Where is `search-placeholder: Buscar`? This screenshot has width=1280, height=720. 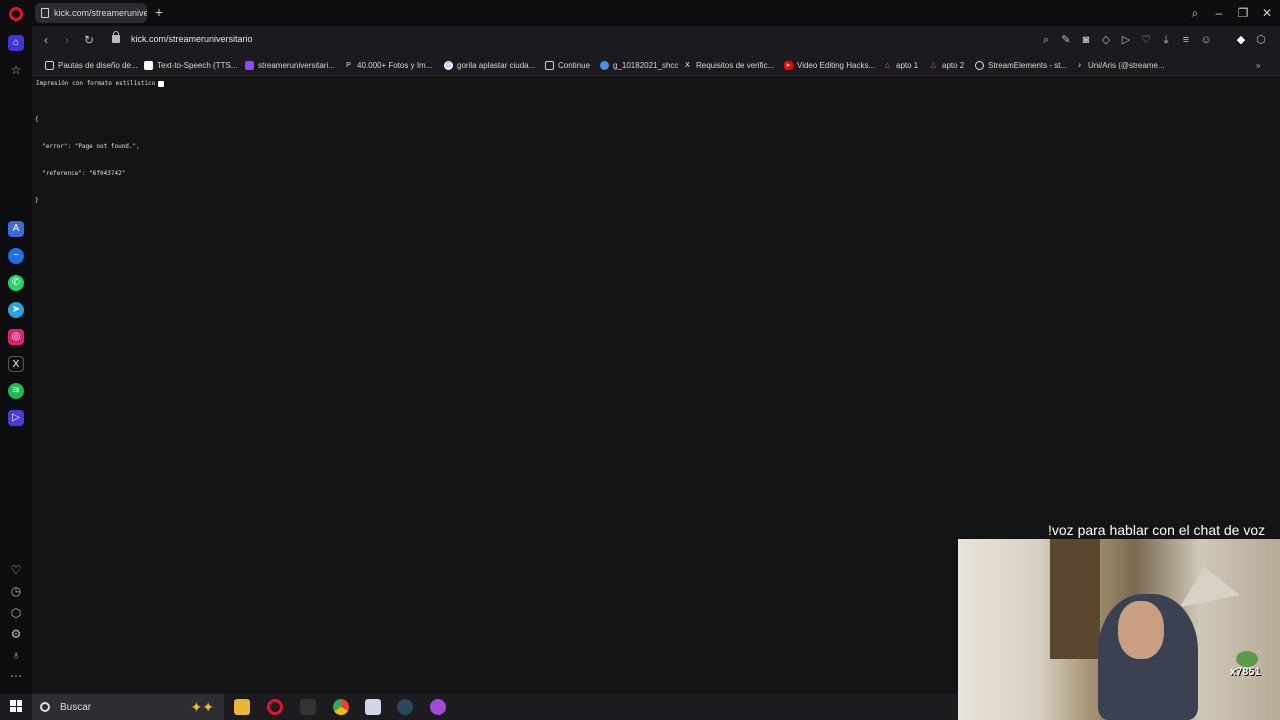 search-placeholder: Buscar is located at coordinates (76, 707).